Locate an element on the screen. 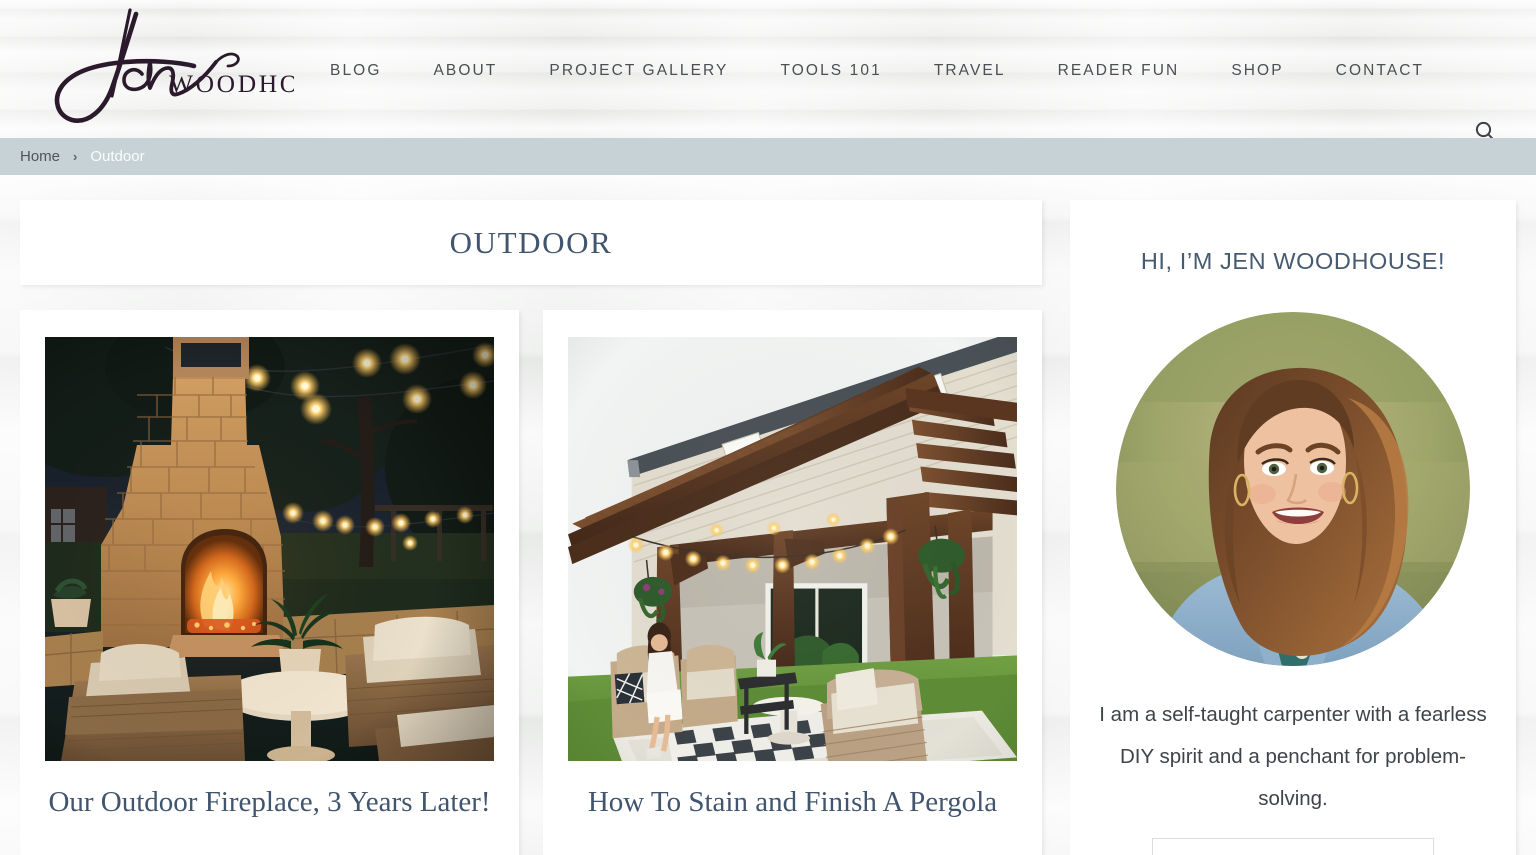  nav-item-project-gallery: PROJECT GALLERY is located at coordinates (638, 71).